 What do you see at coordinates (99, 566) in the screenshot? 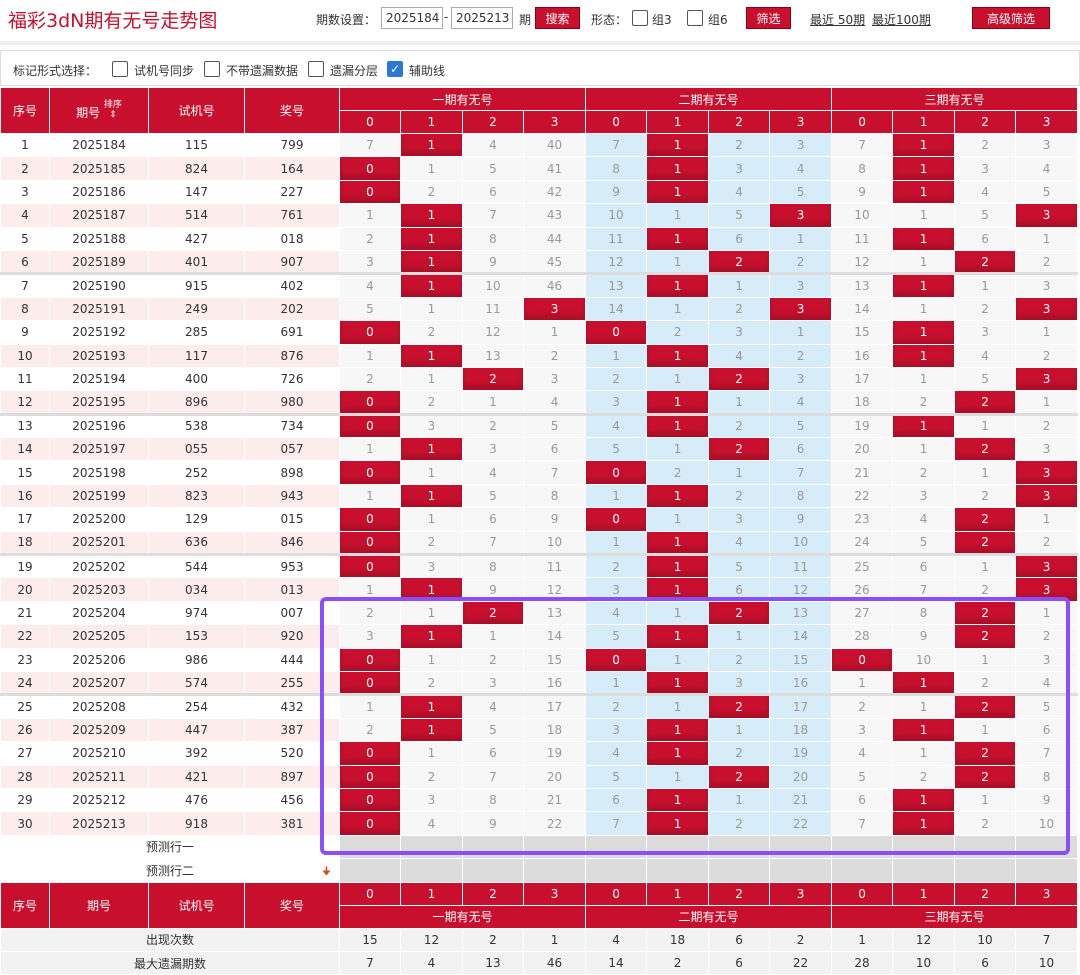
I see `period-cell: 2025202` at bounding box center [99, 566].